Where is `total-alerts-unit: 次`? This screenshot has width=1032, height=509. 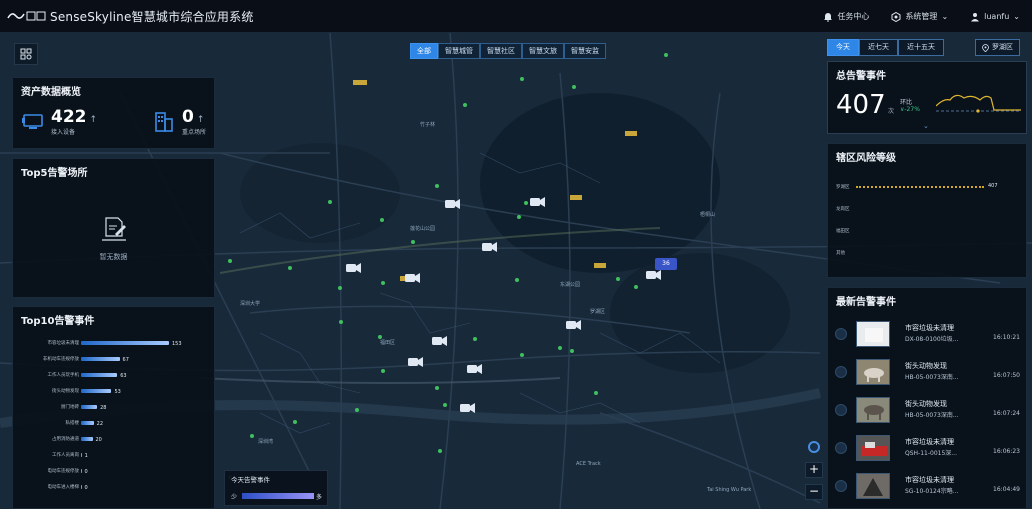
total-alerts-unit: 次 is located at coordinates (891, 111).